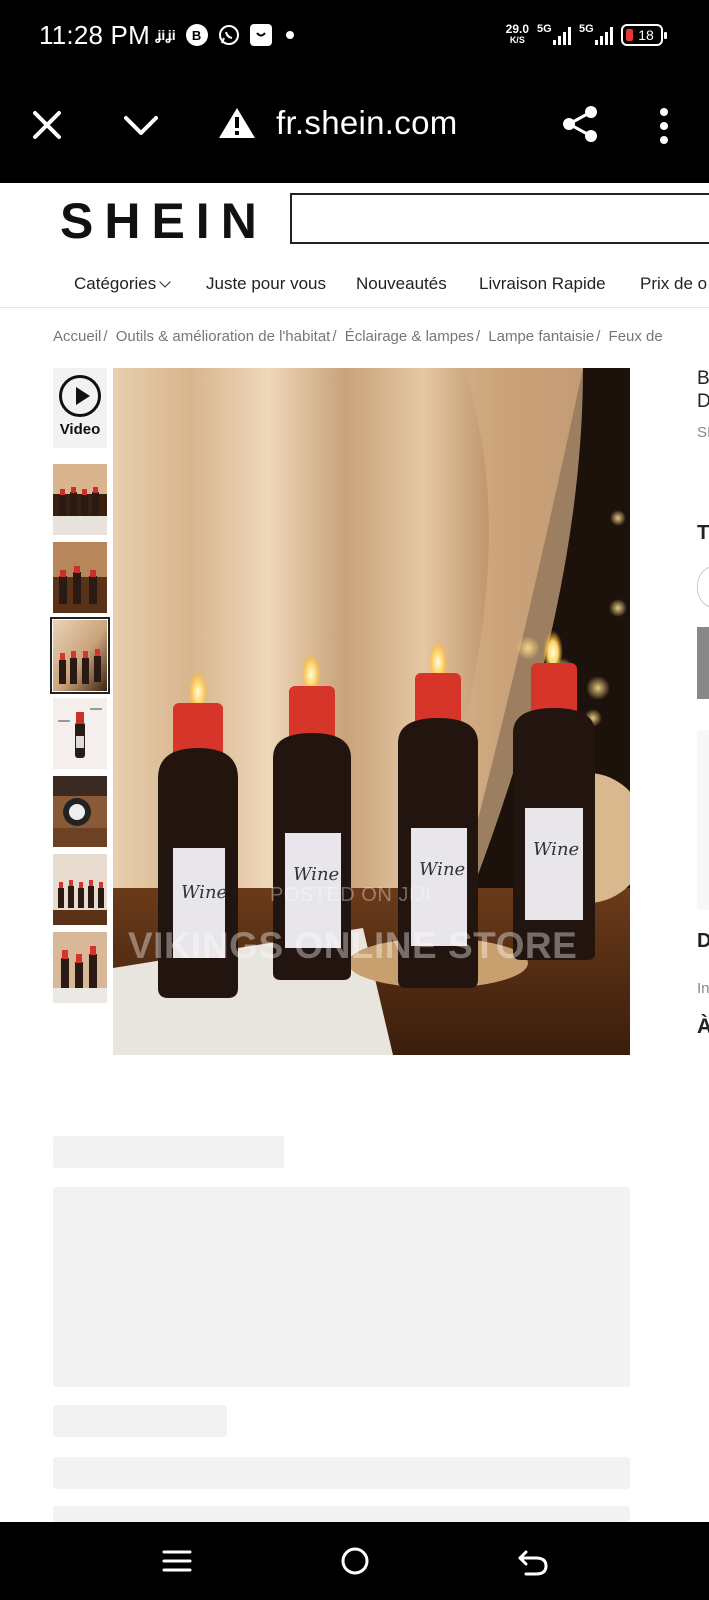  What do you see at coordinates (703, 401) in the screenshot?
I see `product-title-fragment: D` at bounding box center [703, 401].